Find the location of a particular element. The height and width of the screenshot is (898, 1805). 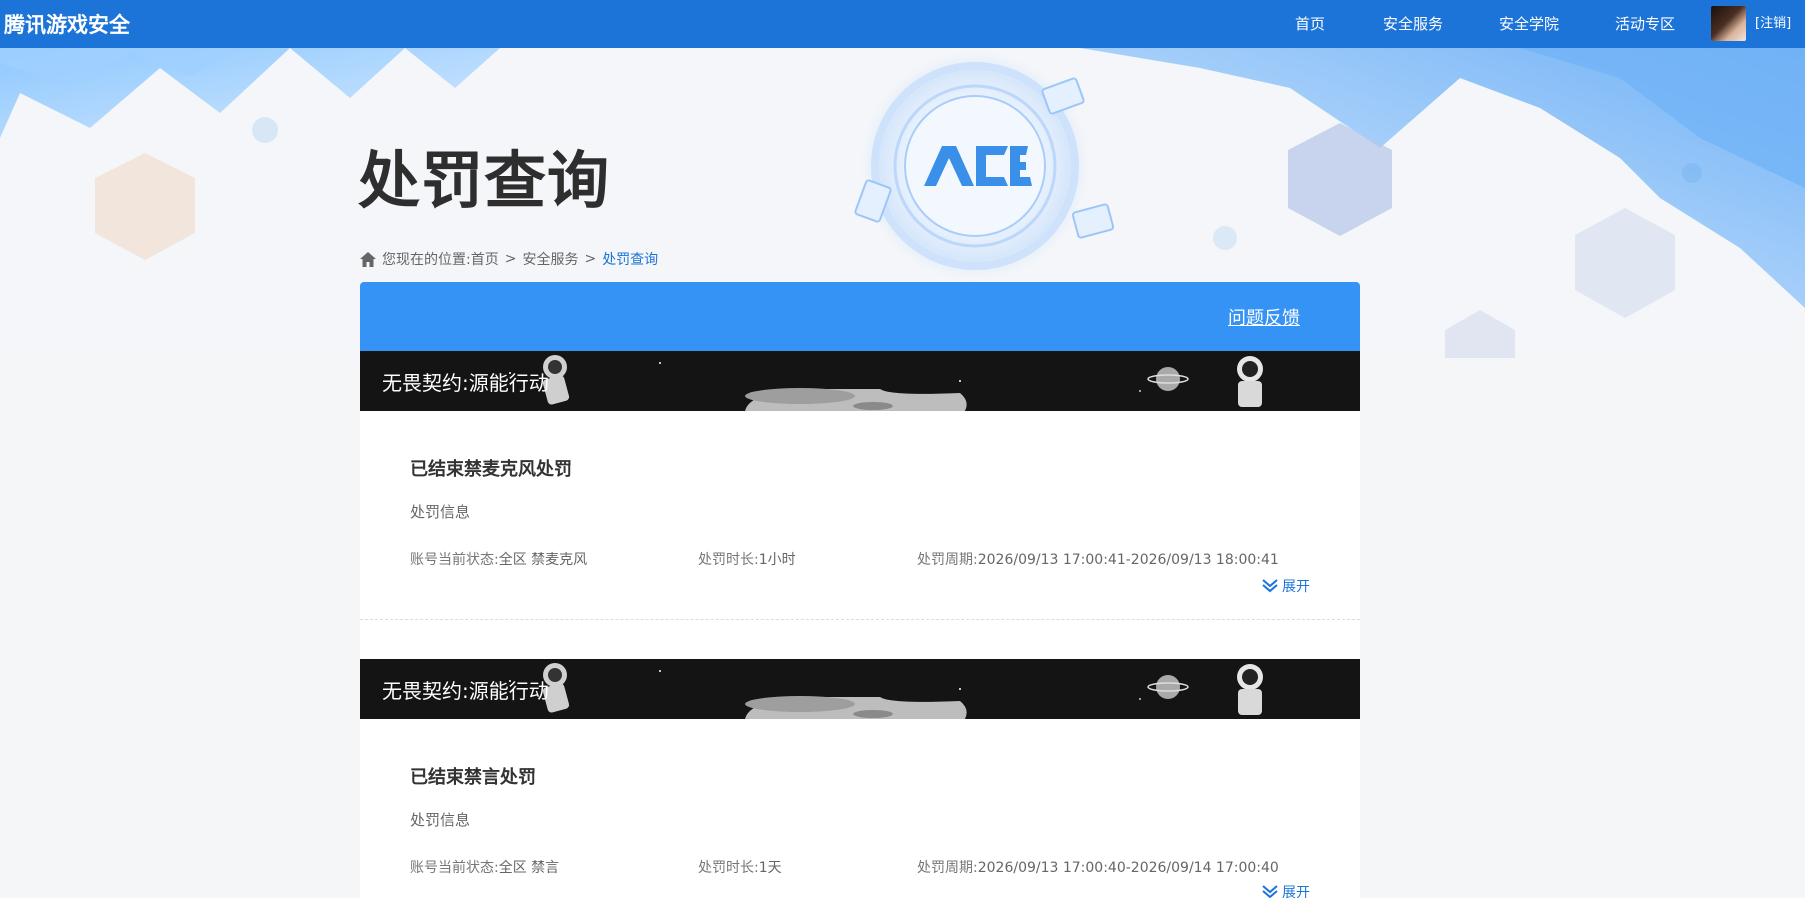

nav-security-service: 安全服务 is located at coordinates (1413, 24).